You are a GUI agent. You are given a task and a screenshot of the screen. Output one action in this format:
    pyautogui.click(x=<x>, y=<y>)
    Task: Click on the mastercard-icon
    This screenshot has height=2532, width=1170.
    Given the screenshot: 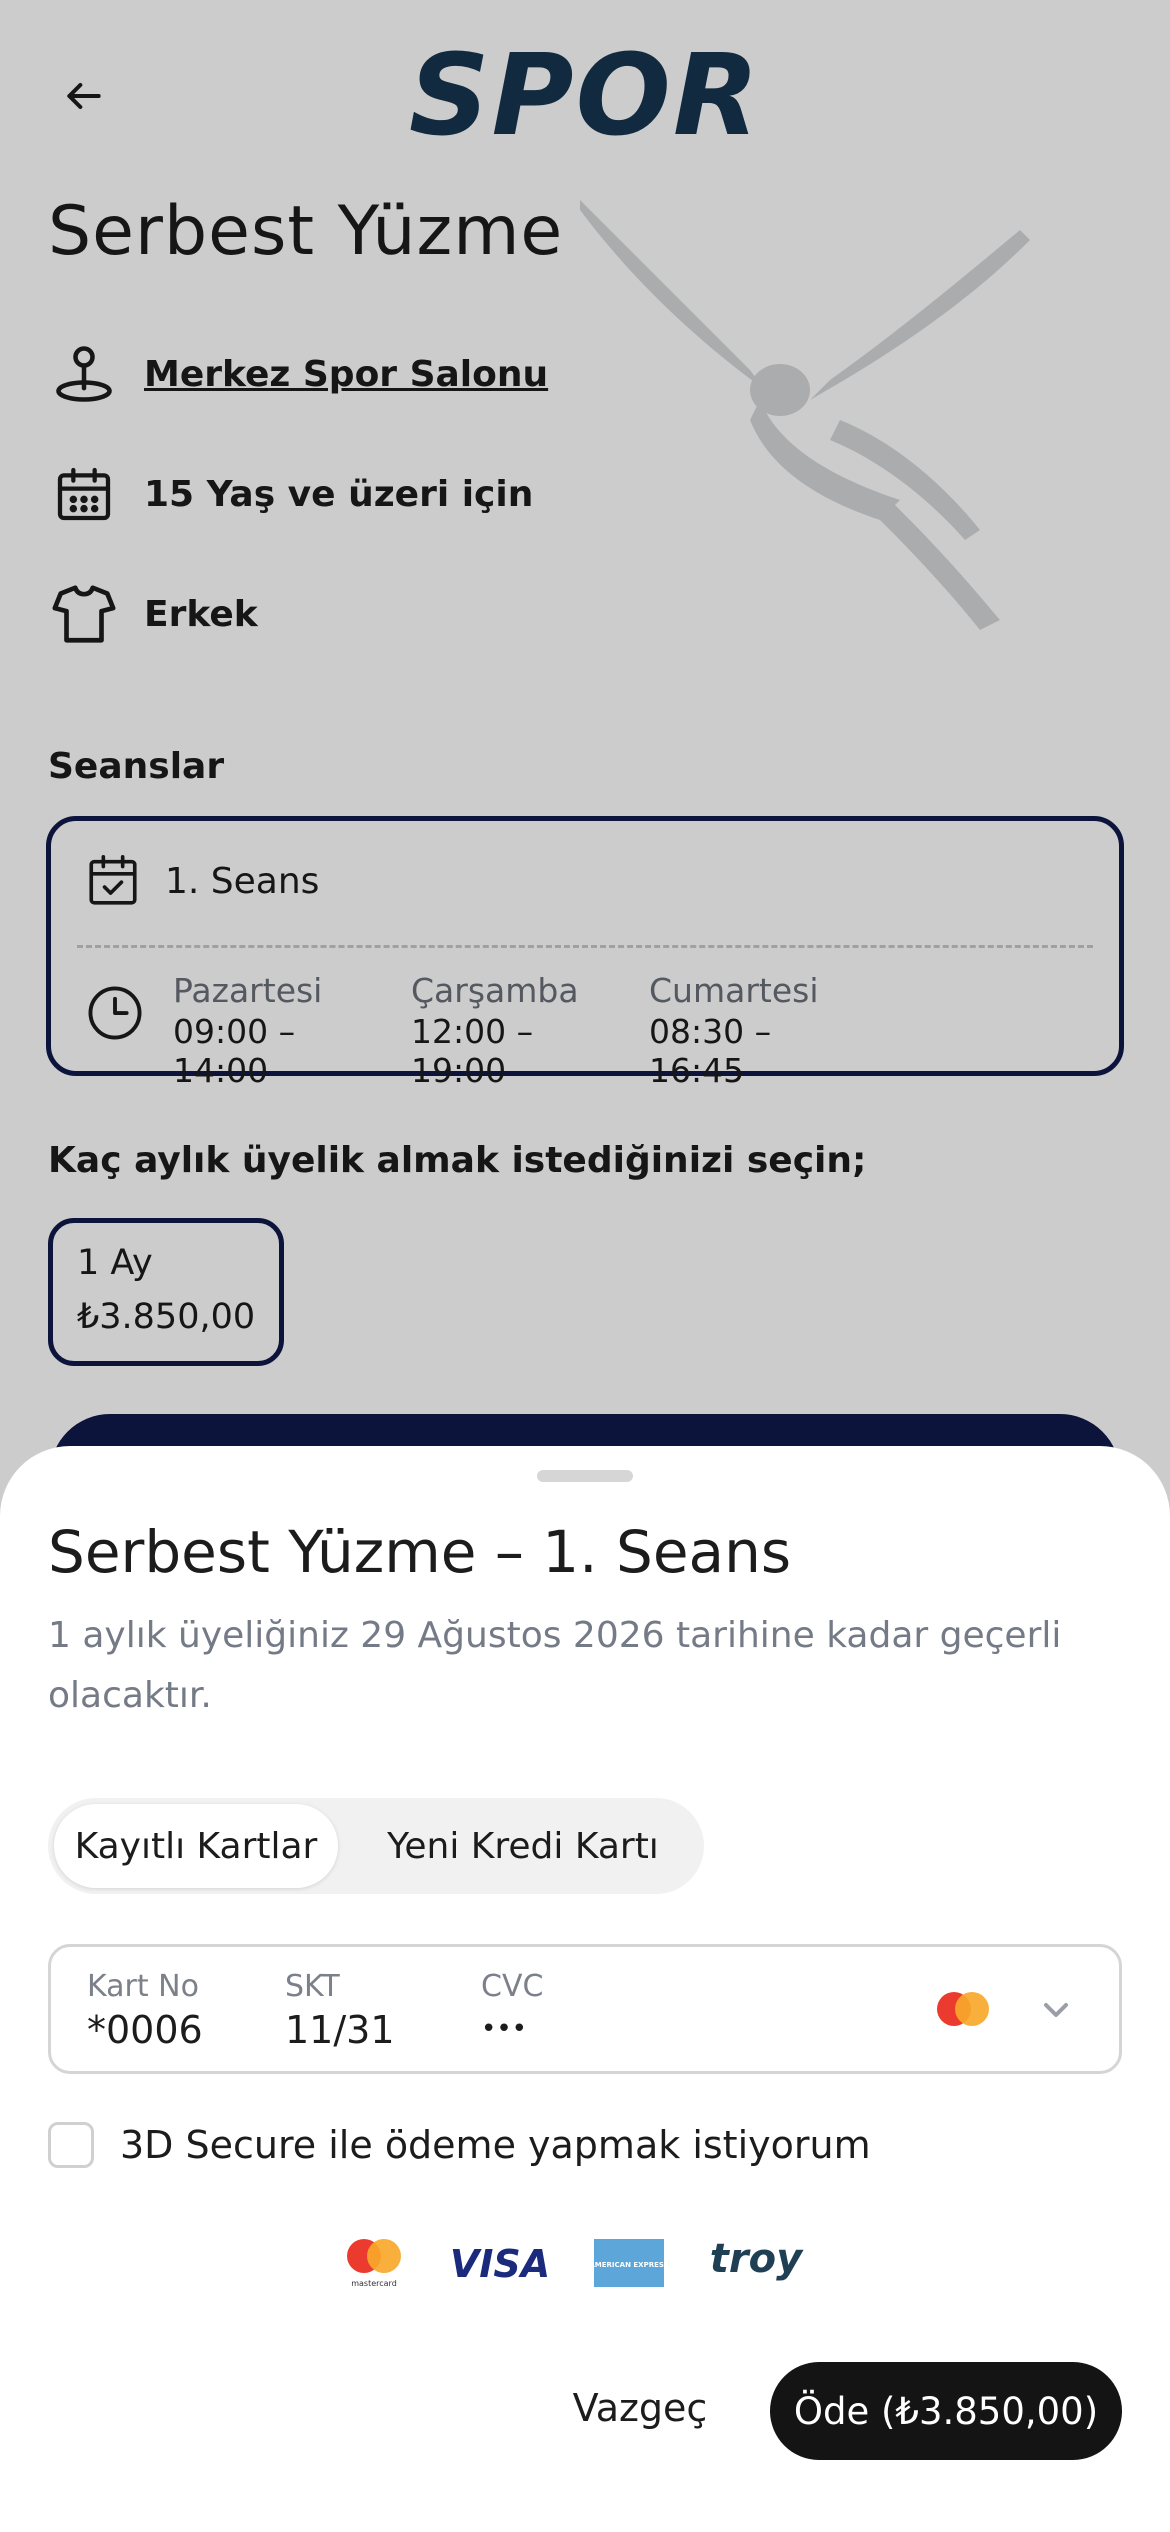 What is the action you would take?
    pyautogui.click(x=963, y=2009)
    